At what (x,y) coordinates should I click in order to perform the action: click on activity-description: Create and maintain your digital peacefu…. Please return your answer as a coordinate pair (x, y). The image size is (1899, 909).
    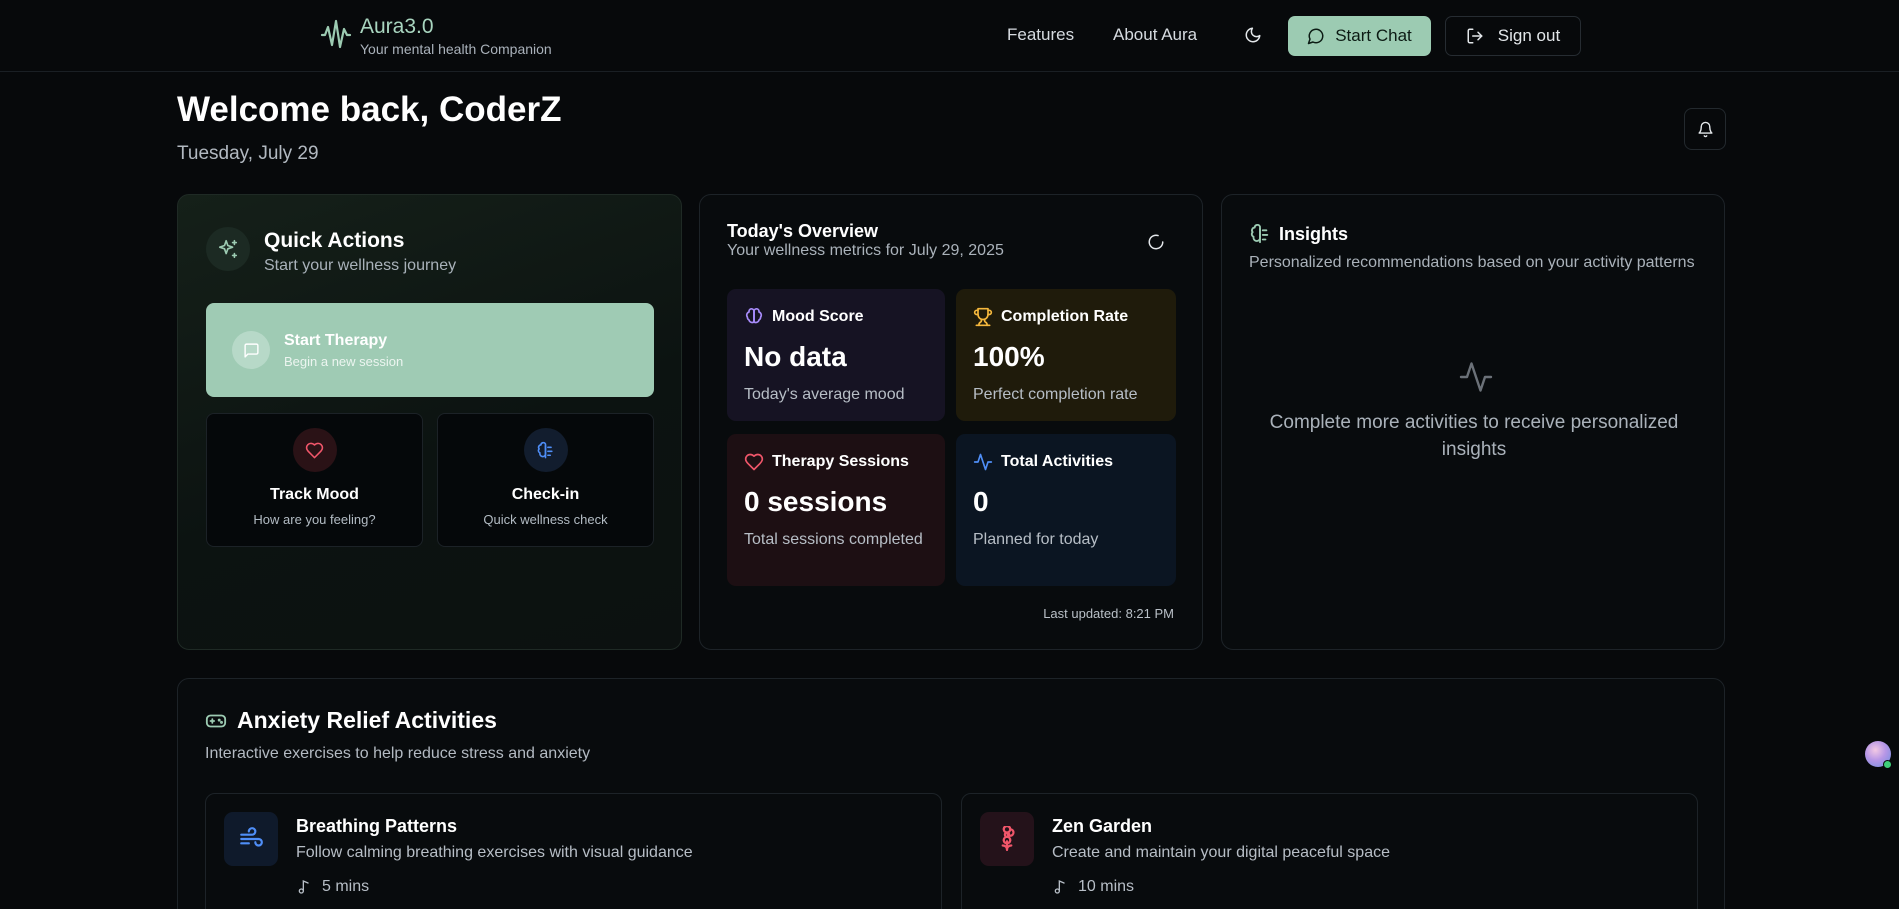
    Looking at the image, I should click on (1221, 852).